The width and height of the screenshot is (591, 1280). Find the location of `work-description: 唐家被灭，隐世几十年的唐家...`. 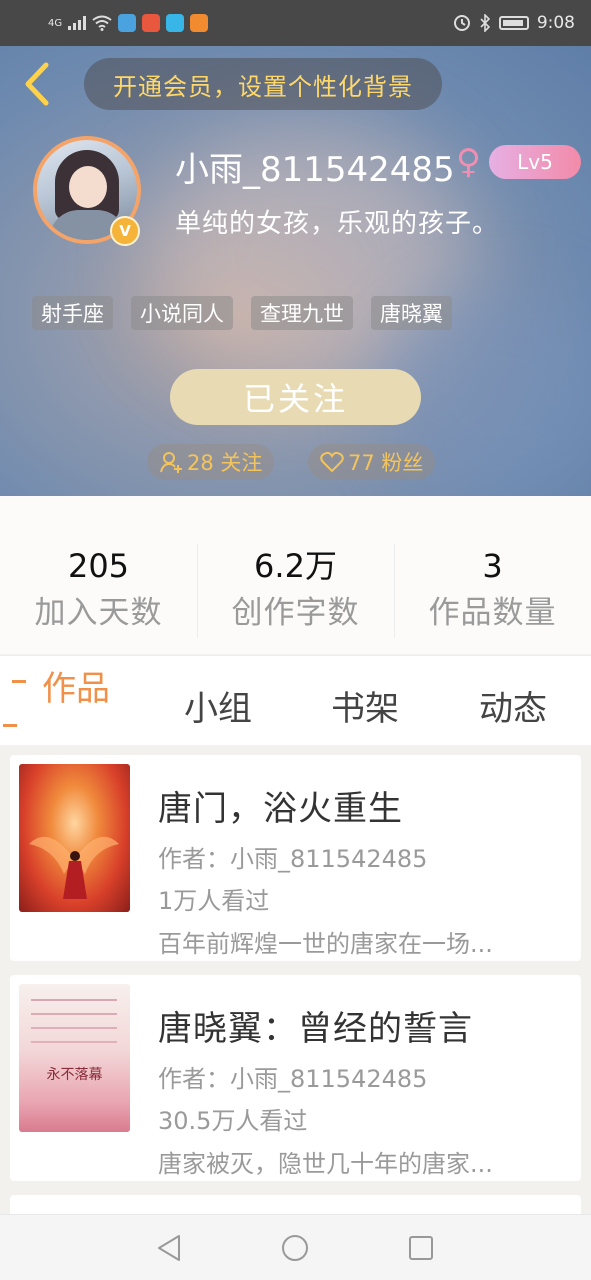

work-description: 唐家被灭，隐世几十年的唐家... is located at coordinates (325, 1164).